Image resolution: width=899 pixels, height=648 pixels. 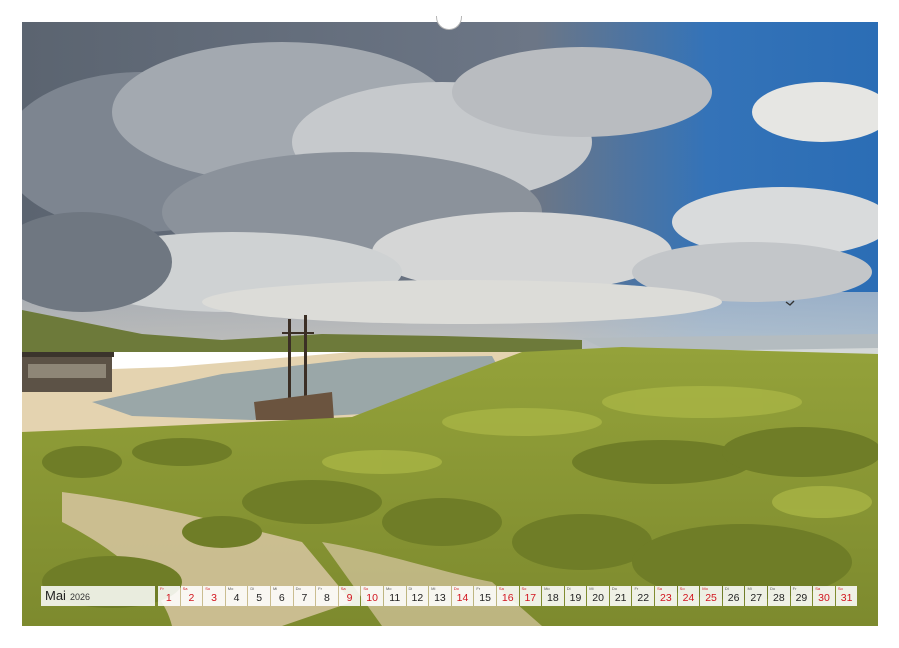 I want to click on day-number: 9, so click(x=350, y=598).